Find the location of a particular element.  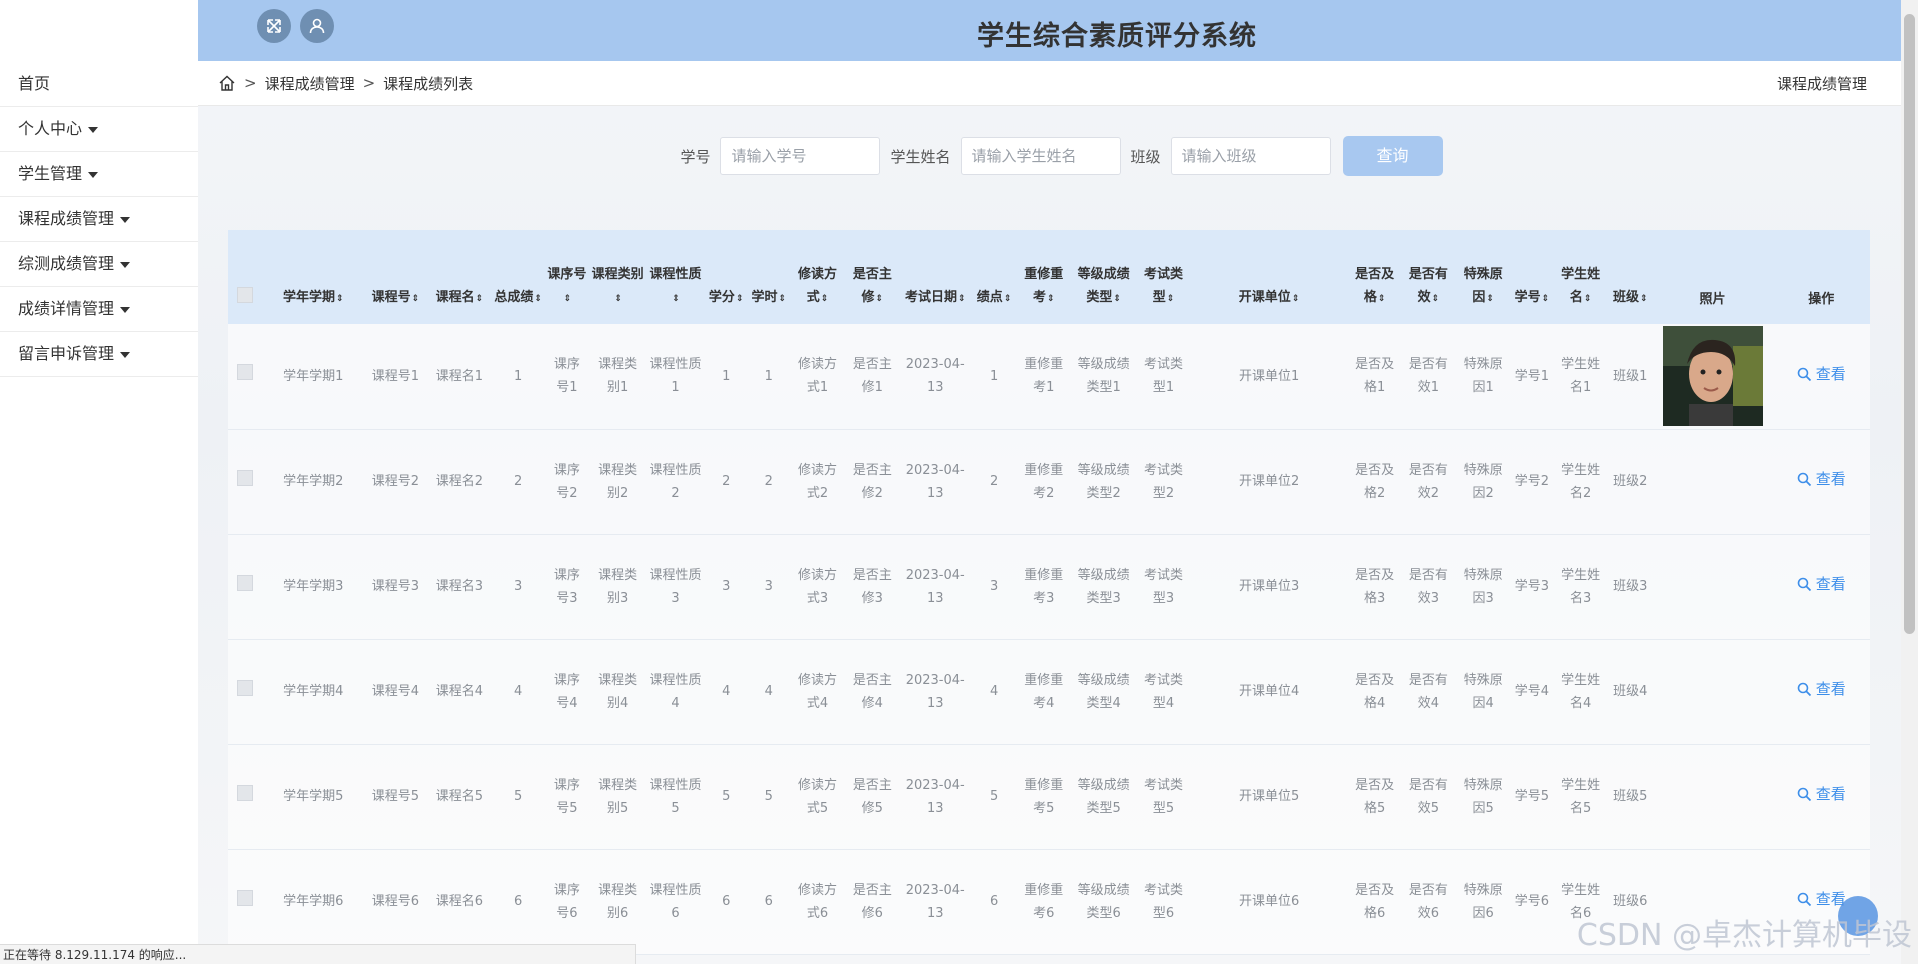

column-header-label: 考试日期 is located at coordinates (930, 297).